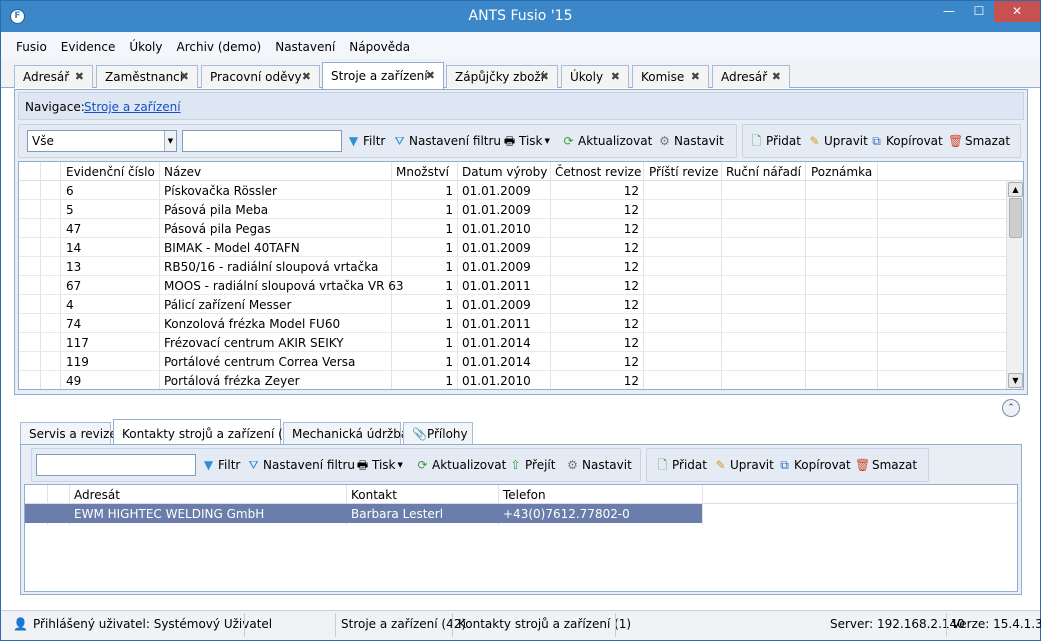 The image size is (1041, 641). Describe the element at coordinates (53, 76) in the screenshot. I see `tab-adresar: Adresář ✖` at that location.